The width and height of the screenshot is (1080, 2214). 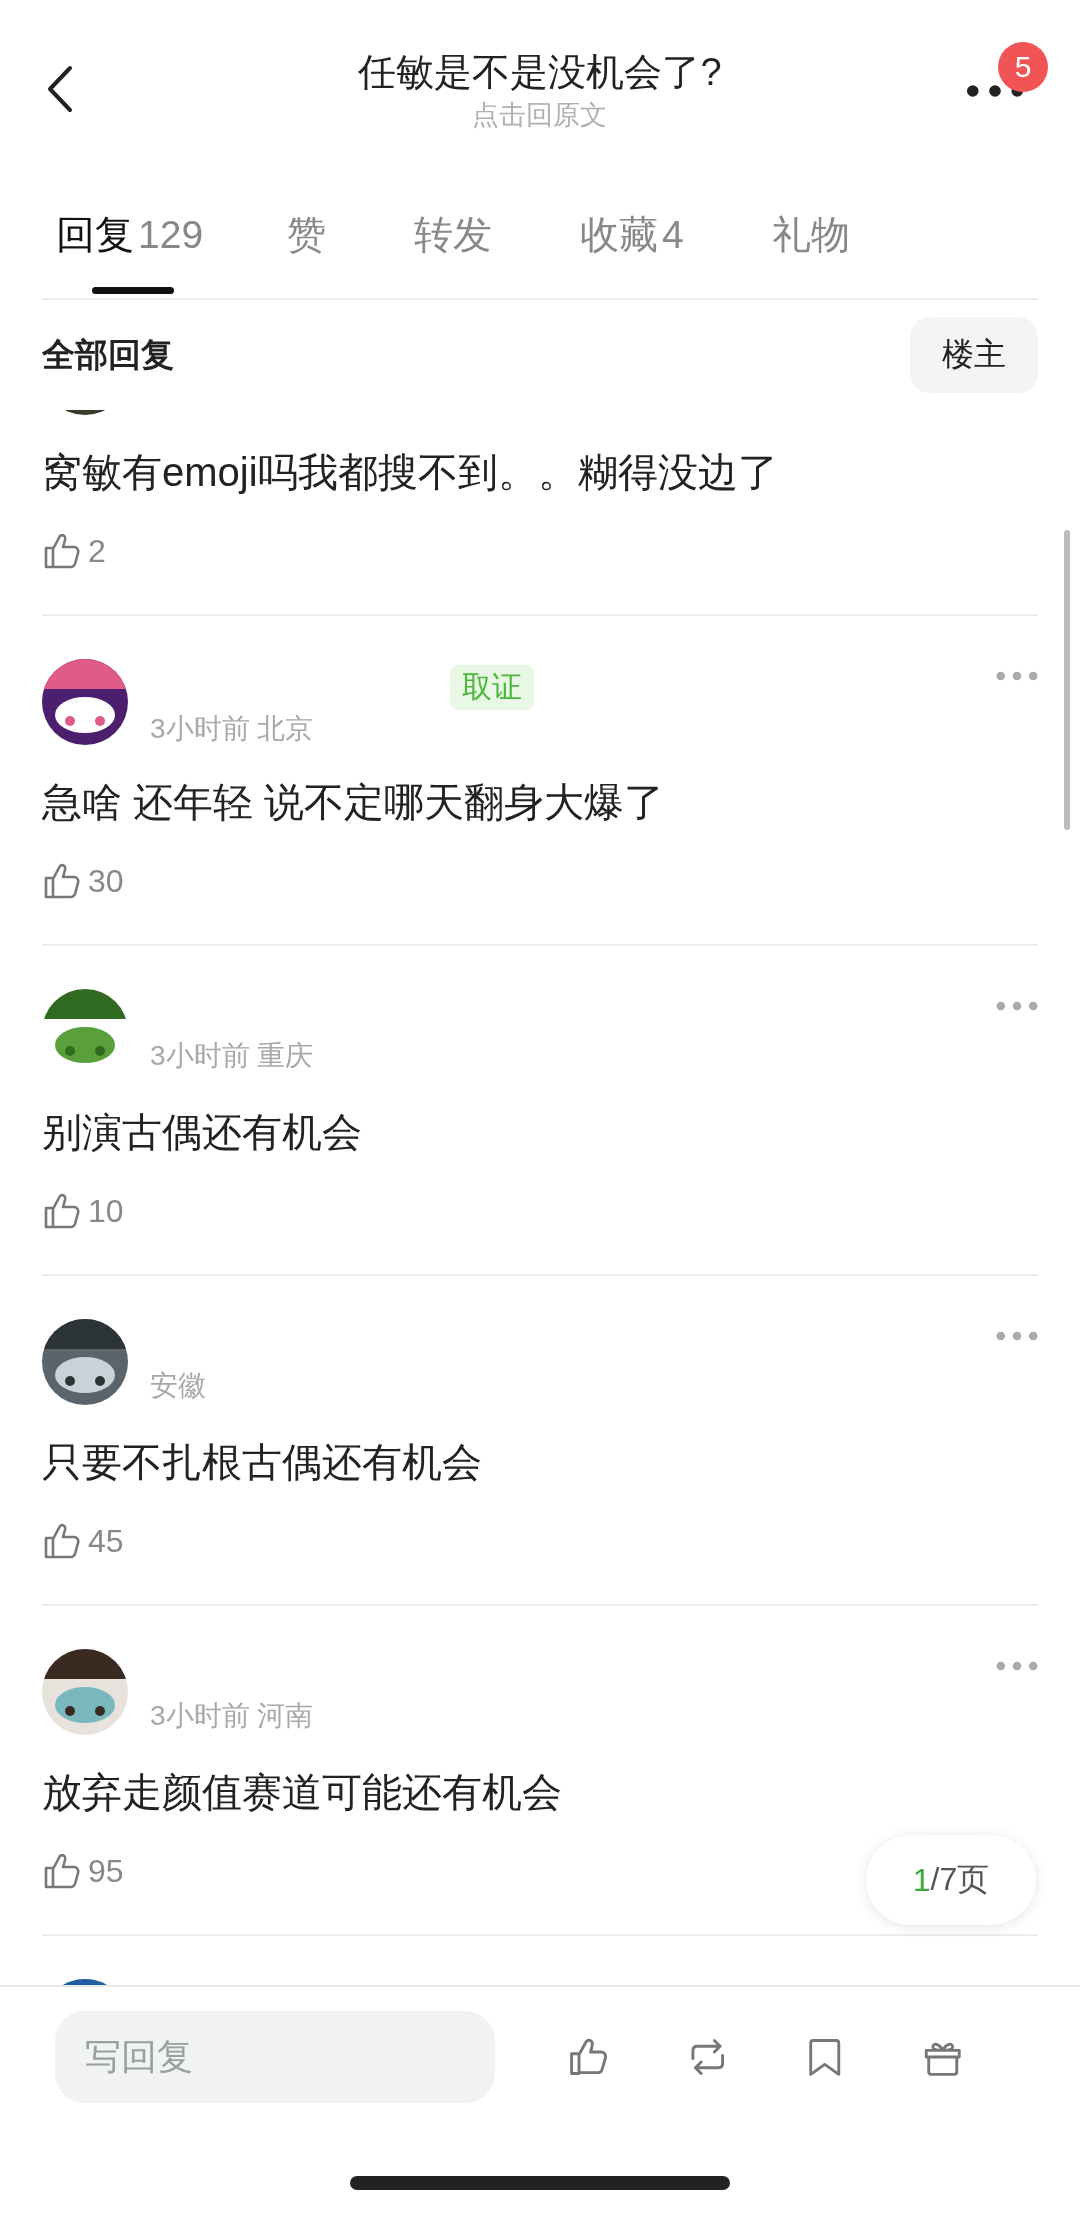 I want to click on reply-input-field: 写回复, so click(x=275, y=2057).